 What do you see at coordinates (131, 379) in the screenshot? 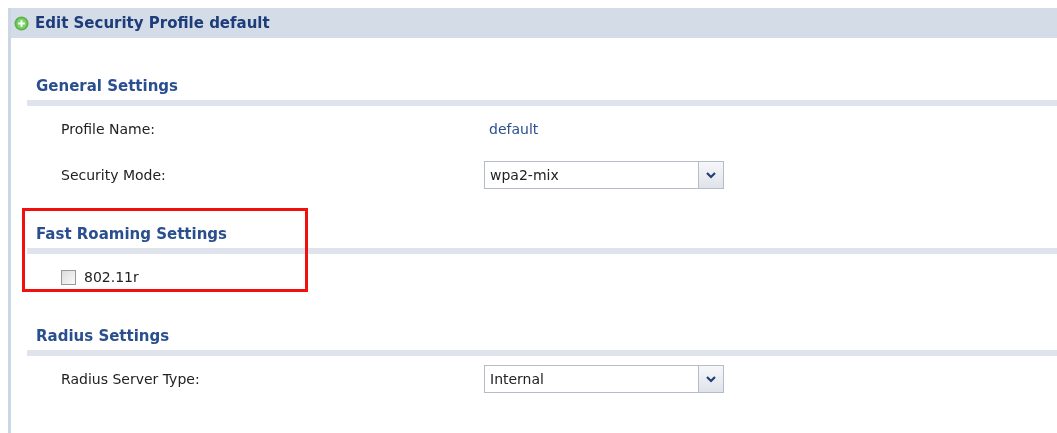
I see `field-label: Radius Server Type:` at bounding box center [131, 379].